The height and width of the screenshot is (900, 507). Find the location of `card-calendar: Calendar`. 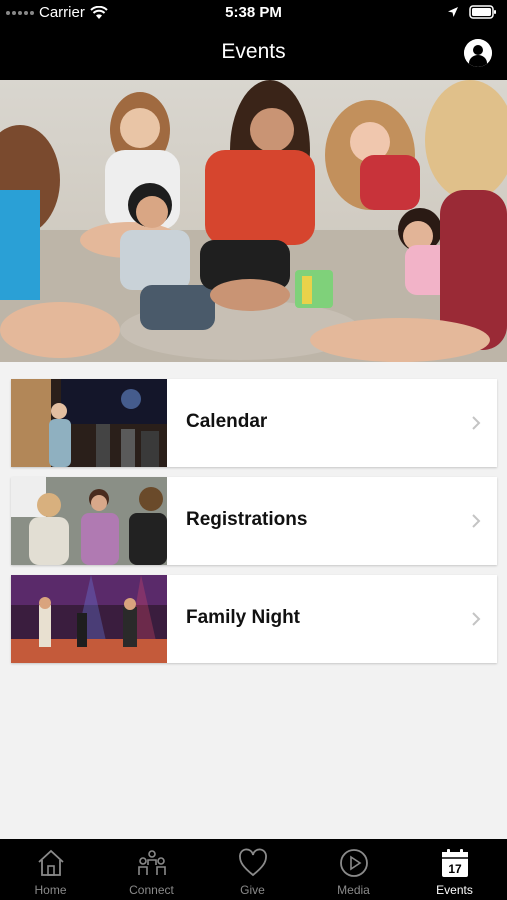

card-calendar: Calendar is located at coordinates (254, 423).